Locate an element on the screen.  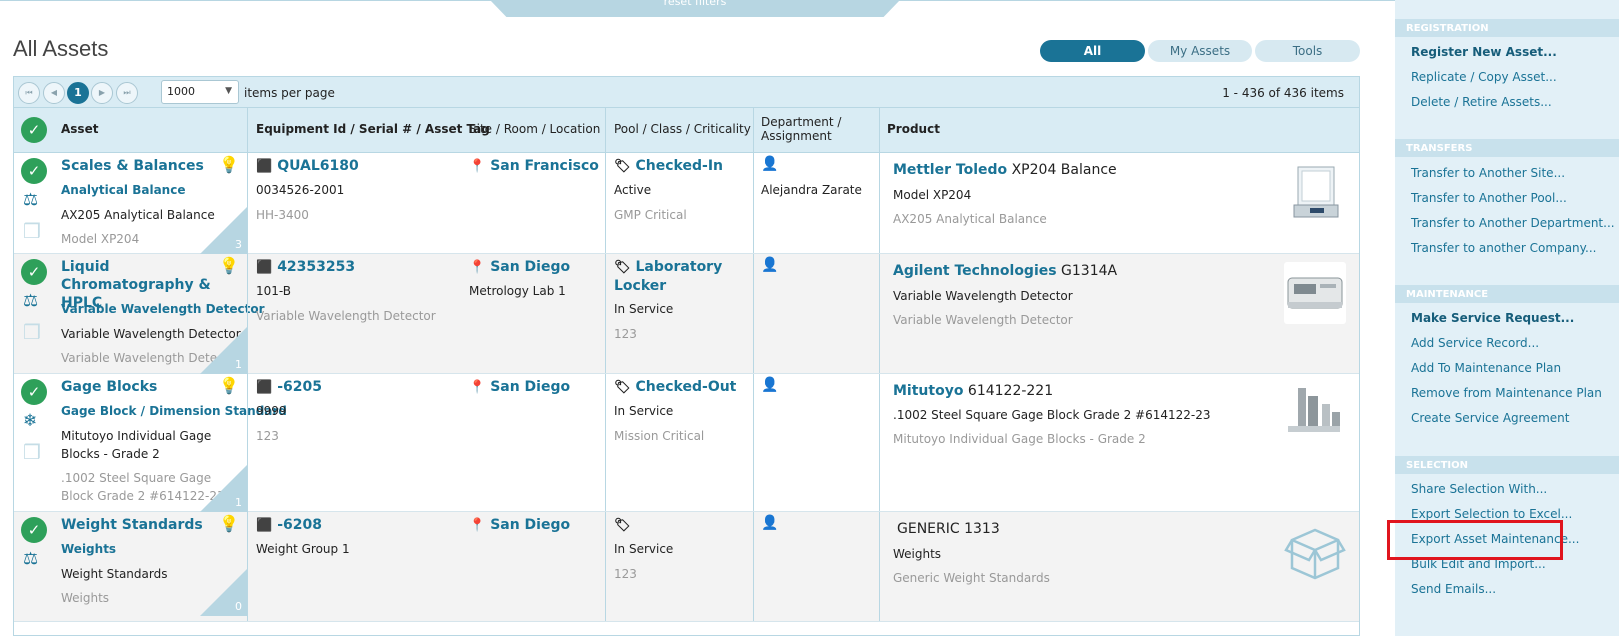
page-title: All Assets is located at coordinates (61, 48).